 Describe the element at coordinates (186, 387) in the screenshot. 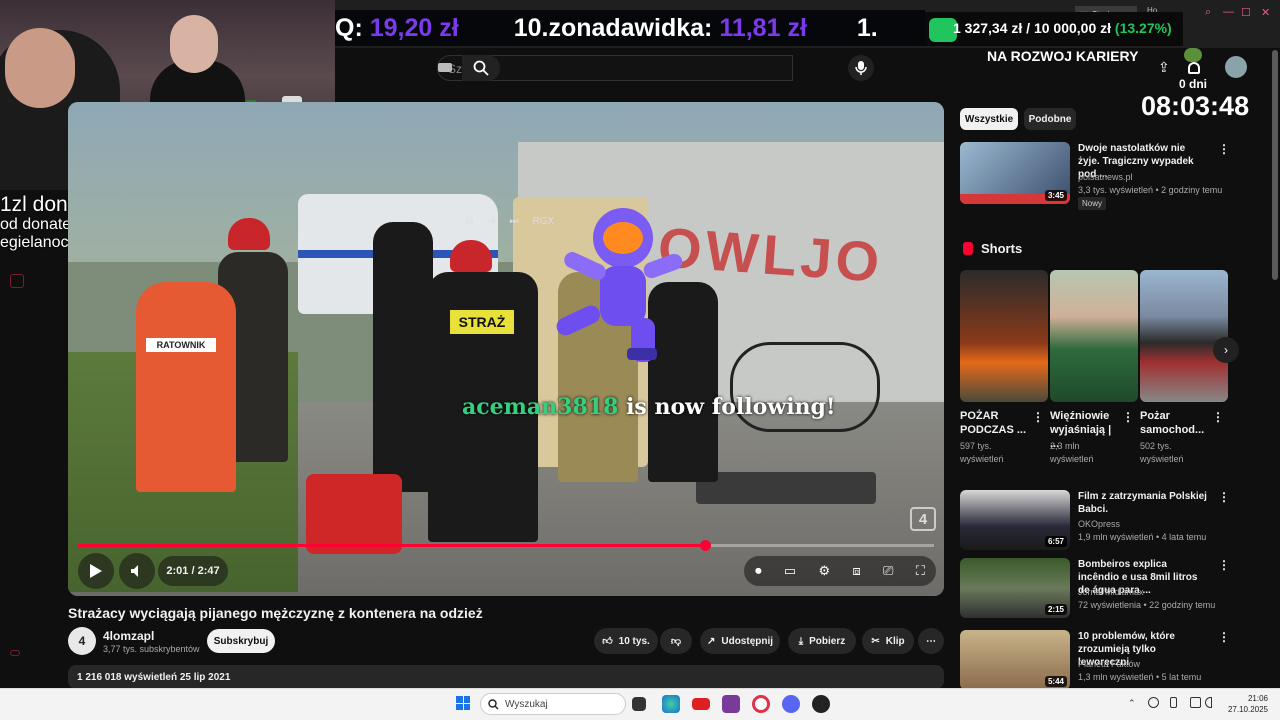

I see `paramedic: RATOWNIK` at that location.